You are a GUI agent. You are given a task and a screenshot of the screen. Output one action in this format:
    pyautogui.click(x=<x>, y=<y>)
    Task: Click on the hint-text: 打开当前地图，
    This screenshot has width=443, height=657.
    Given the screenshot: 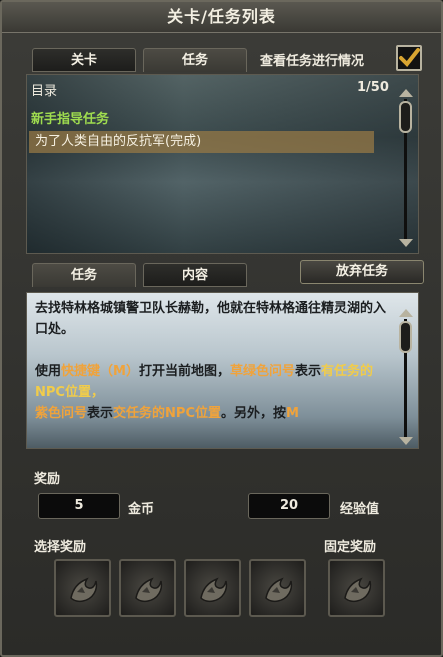 What is the action you would take?
    pyautogui.click(x=184, y=371)
    